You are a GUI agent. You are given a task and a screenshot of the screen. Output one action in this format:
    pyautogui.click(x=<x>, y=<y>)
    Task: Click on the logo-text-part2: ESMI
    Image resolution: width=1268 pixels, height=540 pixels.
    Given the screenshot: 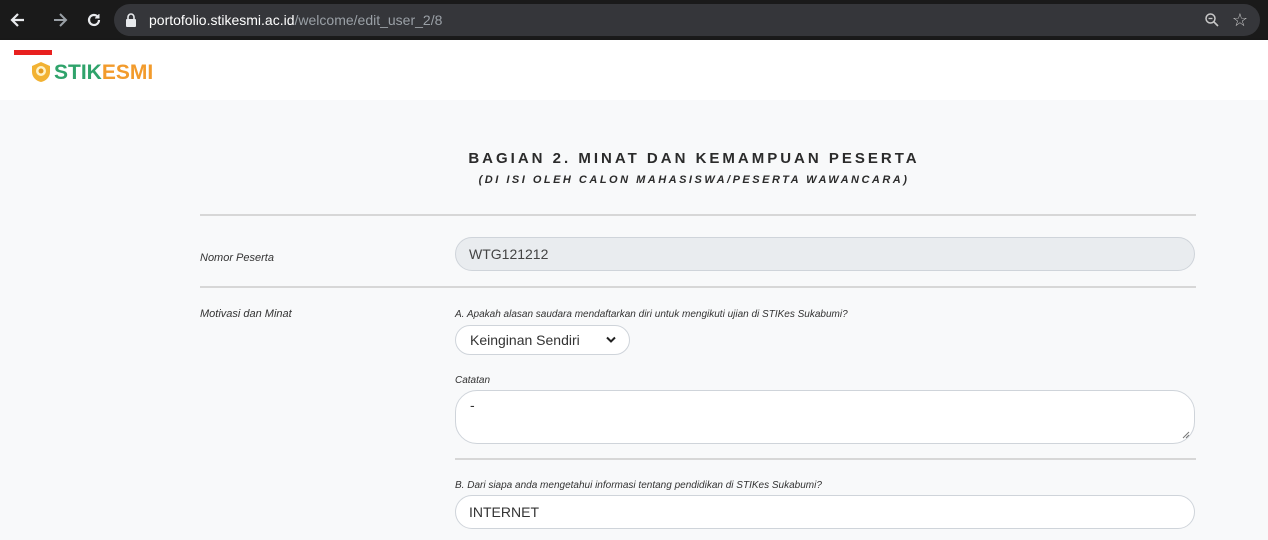 What is the action you would take?
    pyautogui.click(x=127, y=72)
    